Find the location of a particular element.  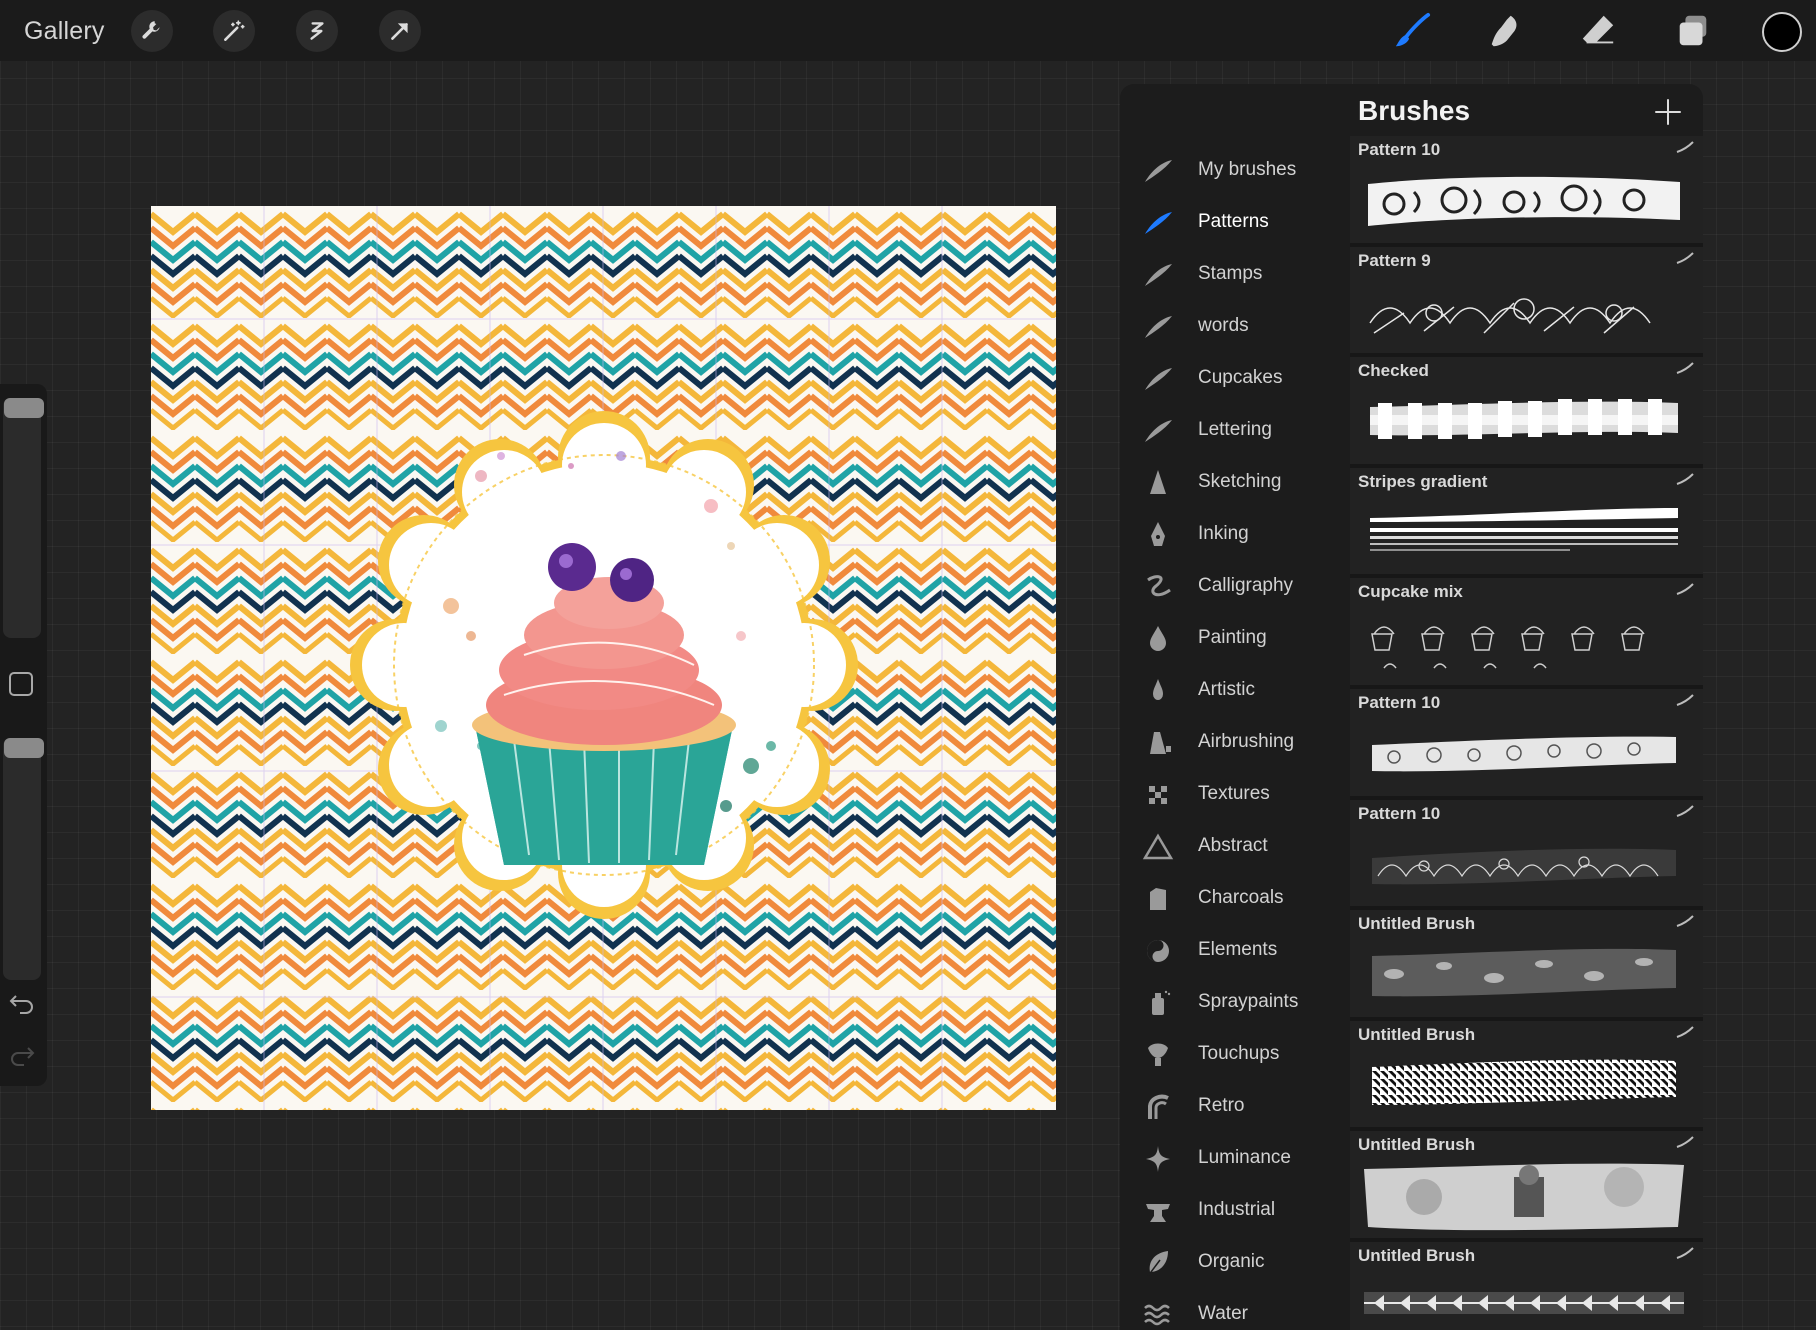

yin-yang-icon is located at coordinates (1158, 951).